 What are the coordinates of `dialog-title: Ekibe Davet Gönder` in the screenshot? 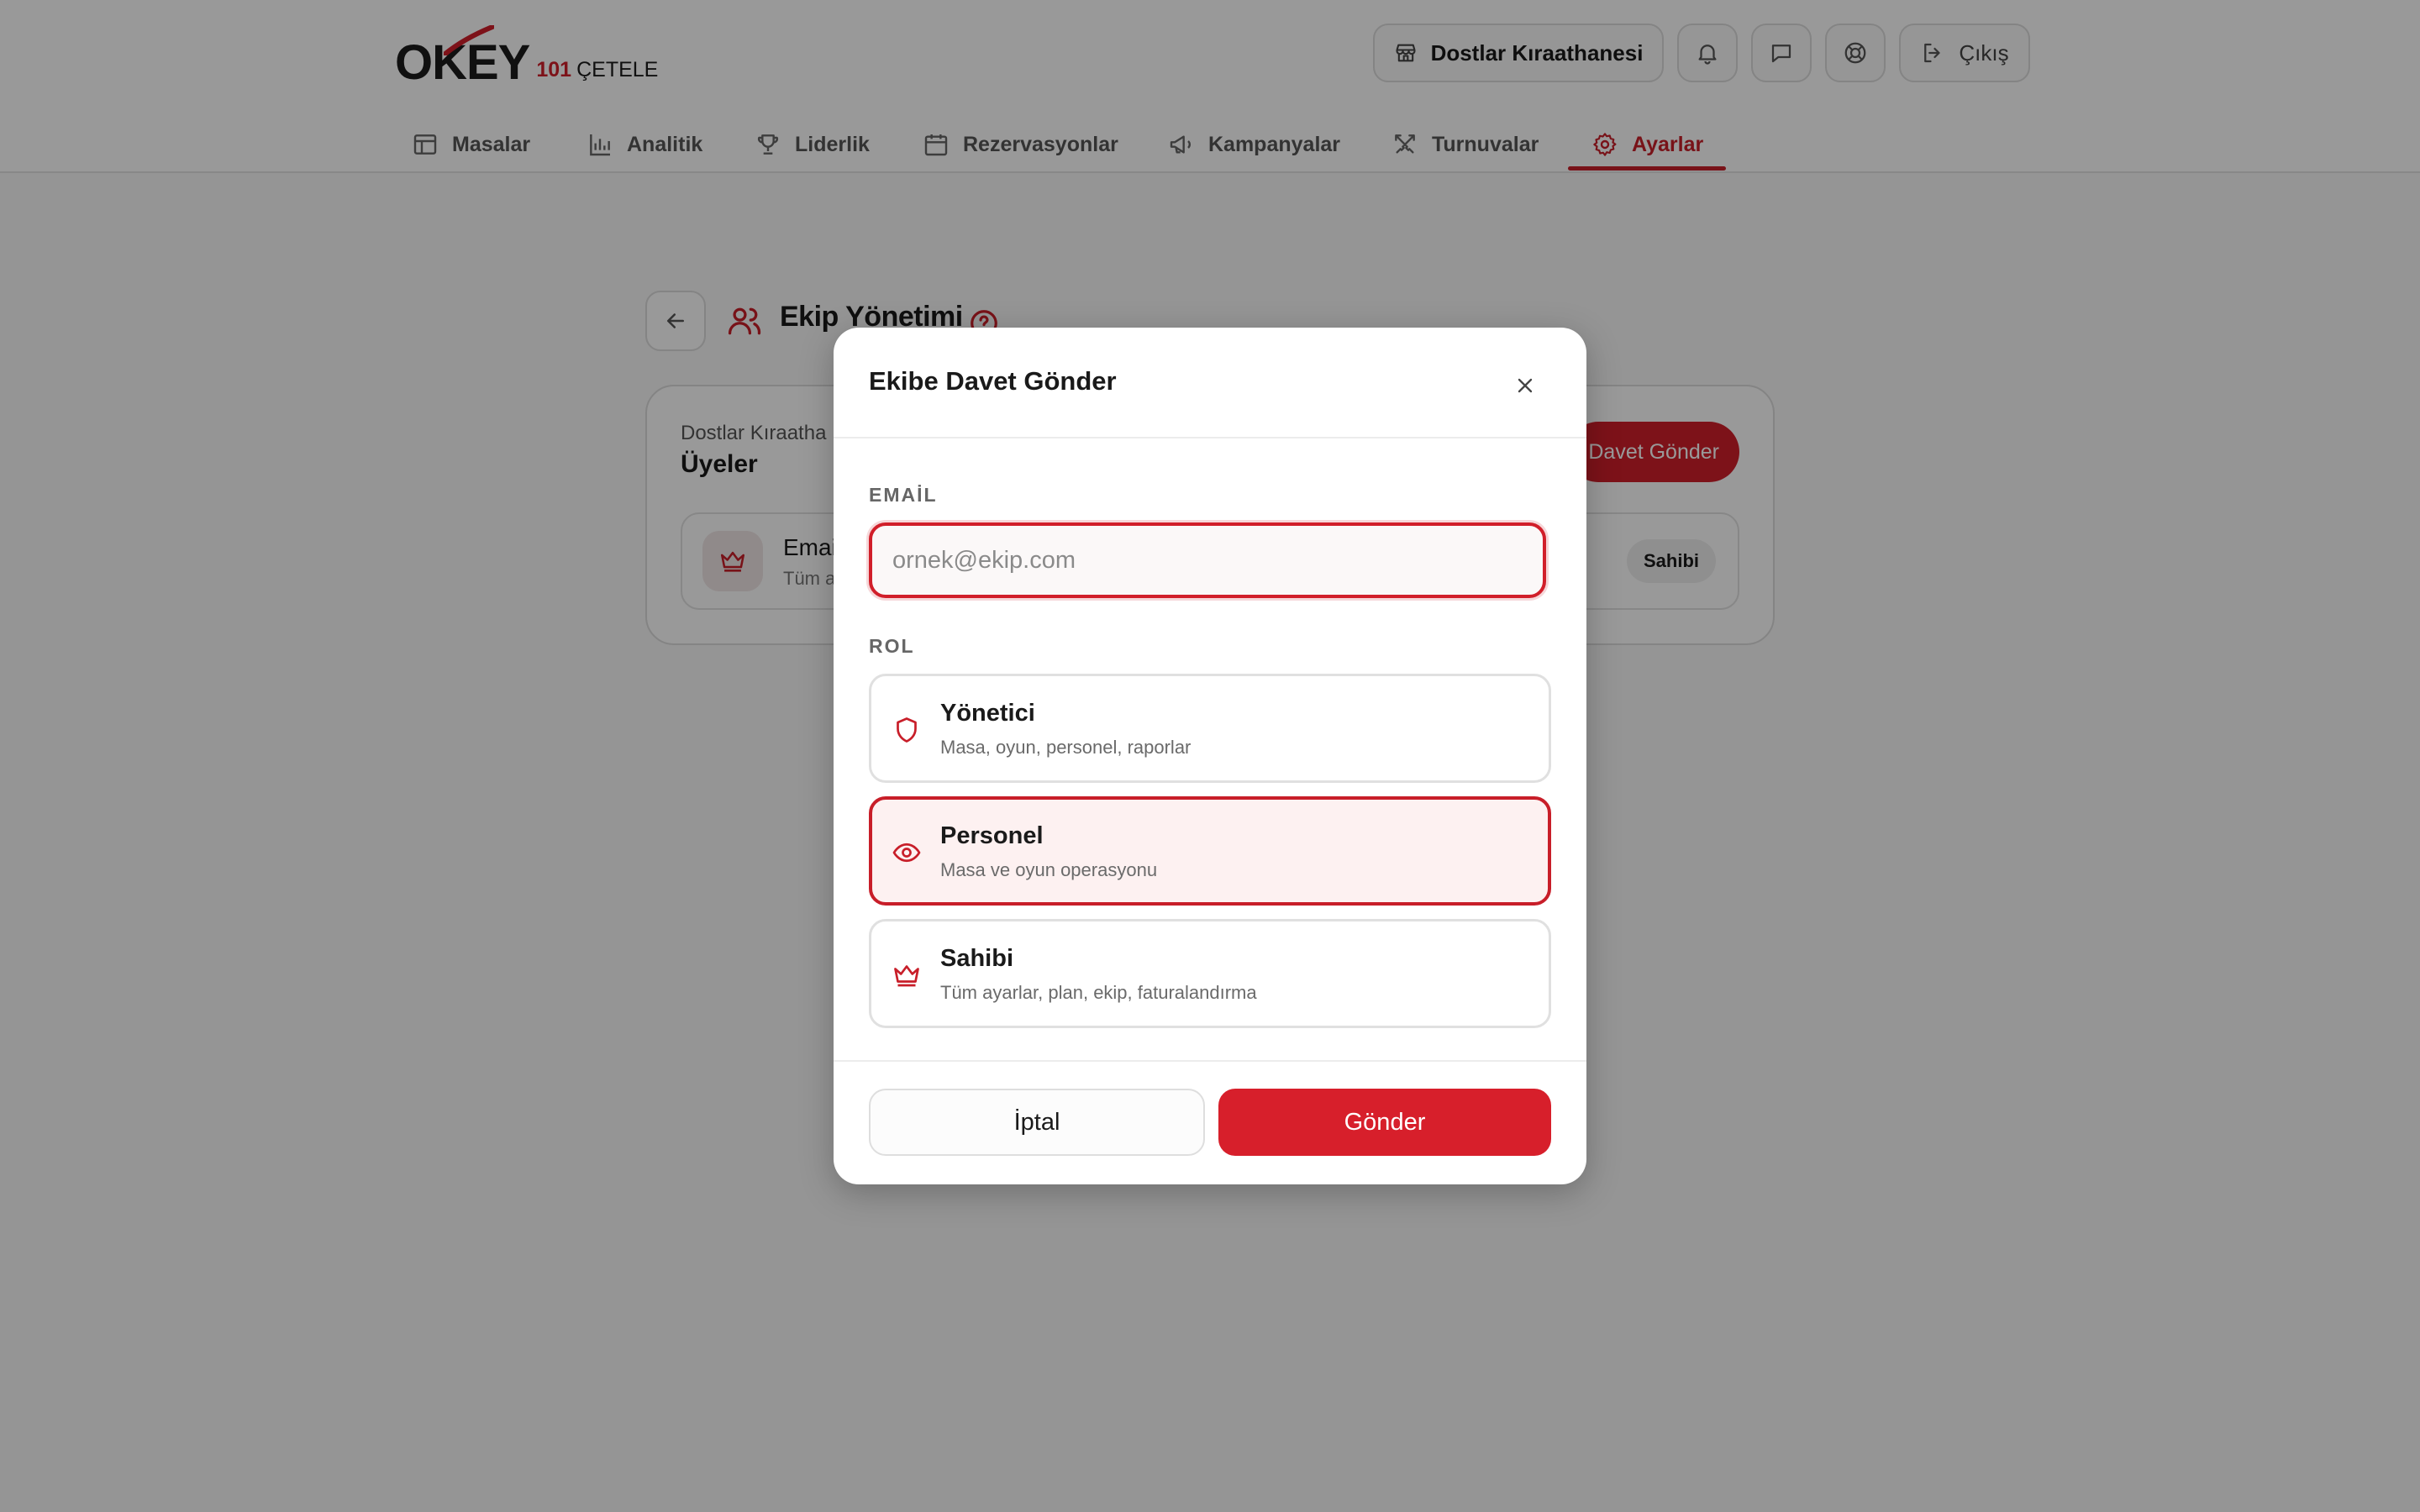 It's located at (993, 381).